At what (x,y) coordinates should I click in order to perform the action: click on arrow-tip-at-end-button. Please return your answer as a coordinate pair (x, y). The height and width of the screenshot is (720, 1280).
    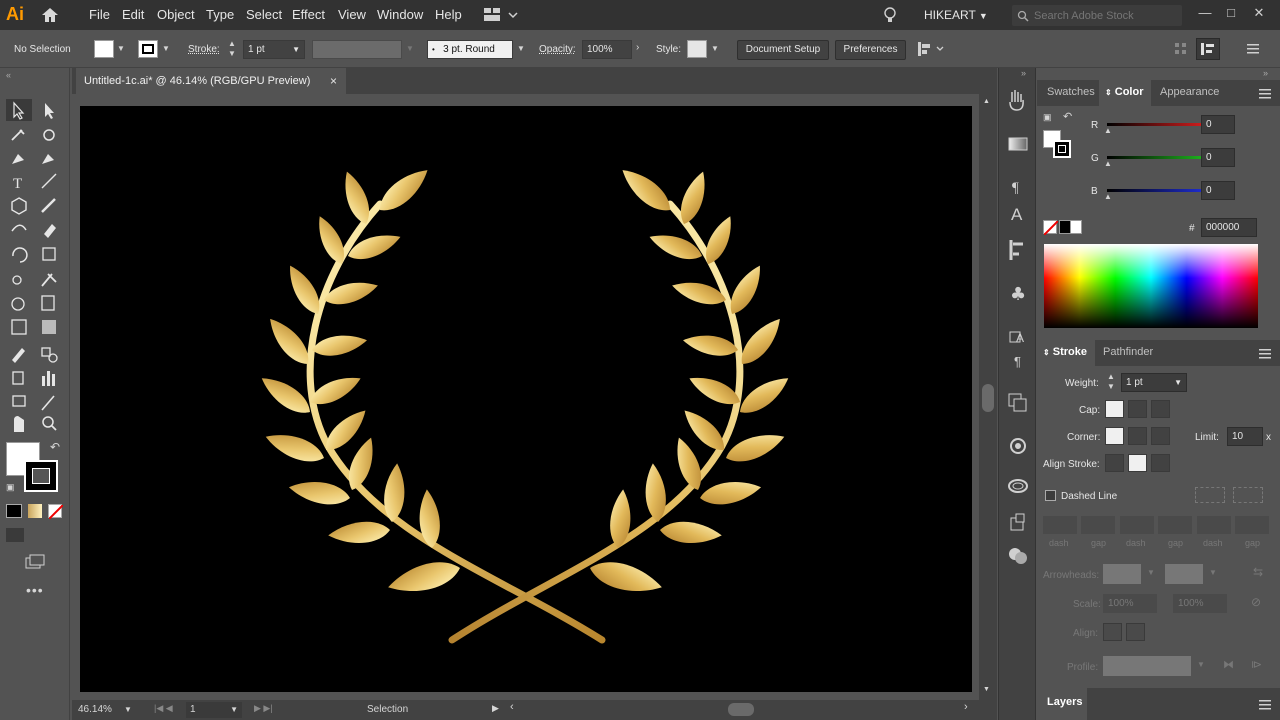
    Looking at the image, I should click on (1135, 632).